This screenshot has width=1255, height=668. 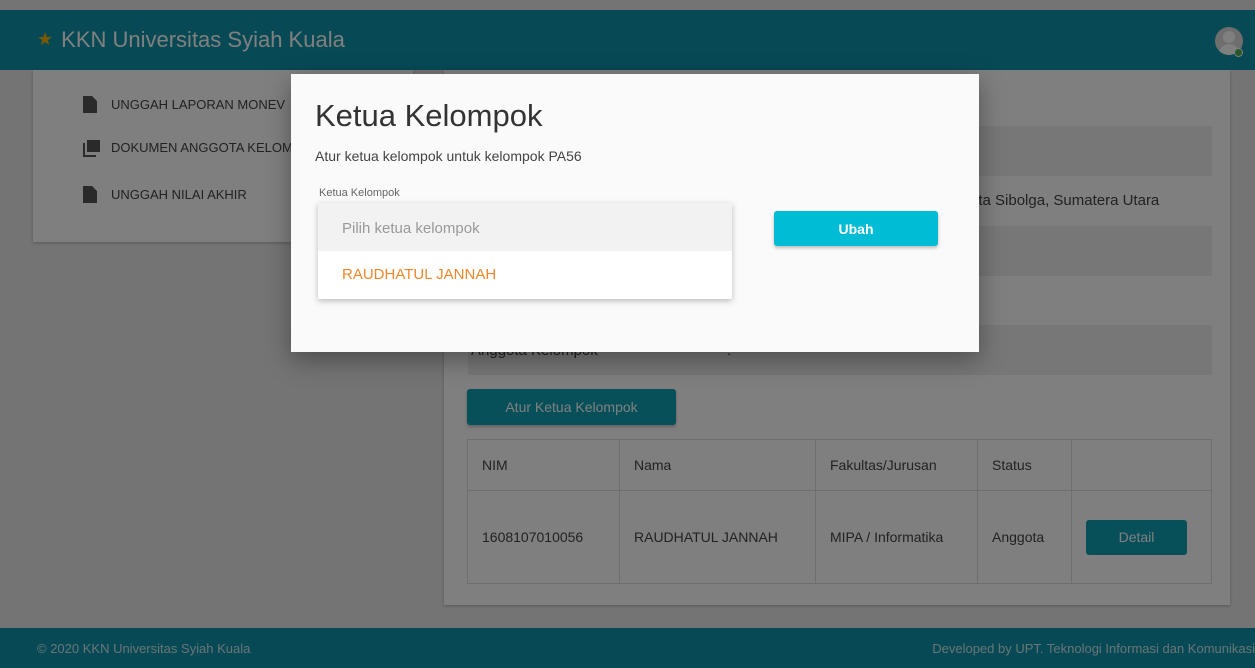 What do you see at coordinates (429, 115) in the screenshot?
I see `modal-title: Ketua Kelompok` at bounding box center [429, 115].